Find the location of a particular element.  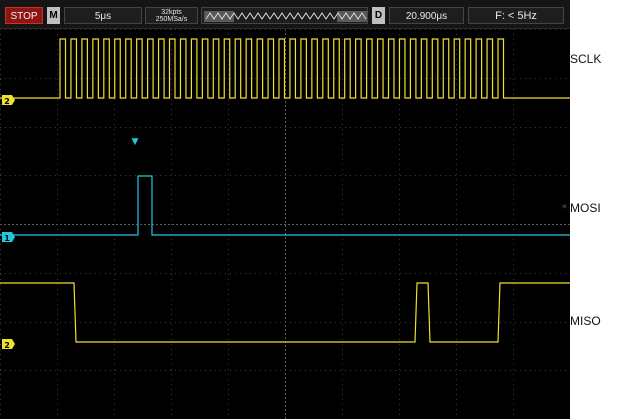

channel-label-mosi: MOSI is located at coordinates (585, 208).